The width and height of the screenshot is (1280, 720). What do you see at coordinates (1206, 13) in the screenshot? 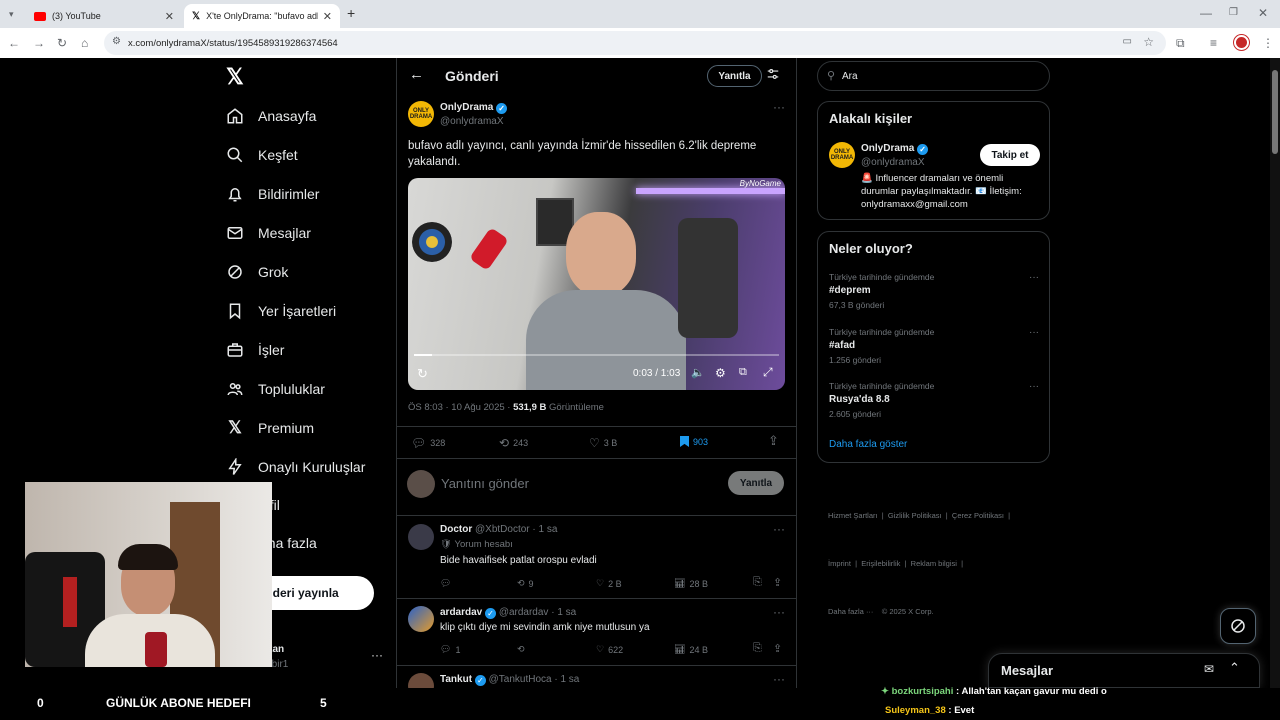
I see `minimize-icon: —` at bounding box center [1206, 13].